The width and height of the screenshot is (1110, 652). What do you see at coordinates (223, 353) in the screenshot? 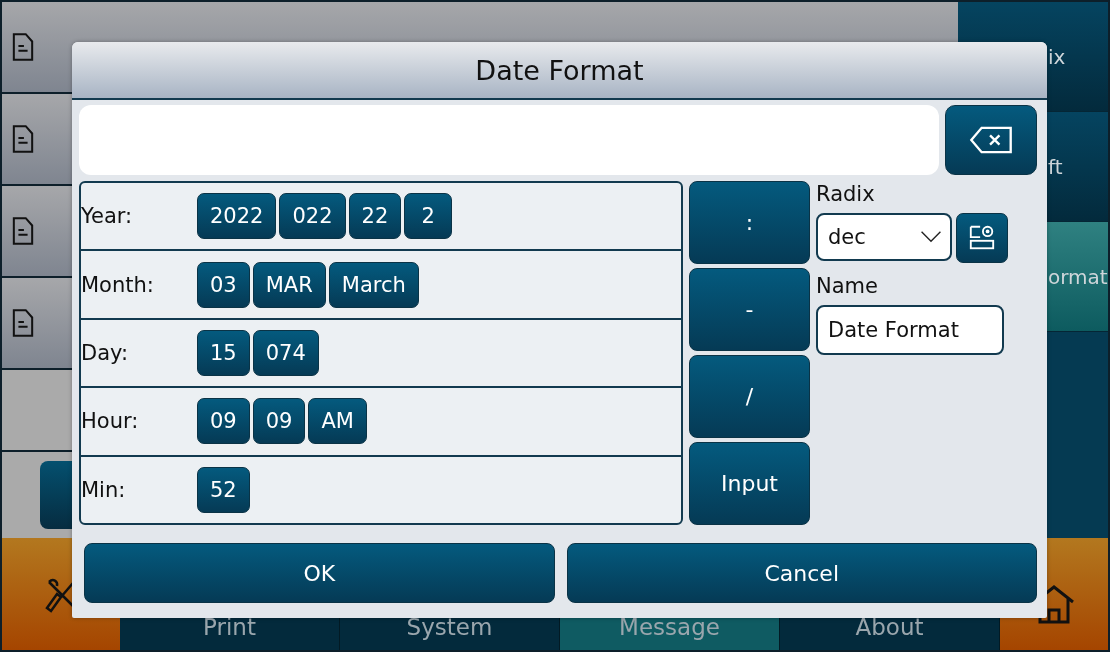
I see `format-option-button: 15` at bounding box center [223, 353].